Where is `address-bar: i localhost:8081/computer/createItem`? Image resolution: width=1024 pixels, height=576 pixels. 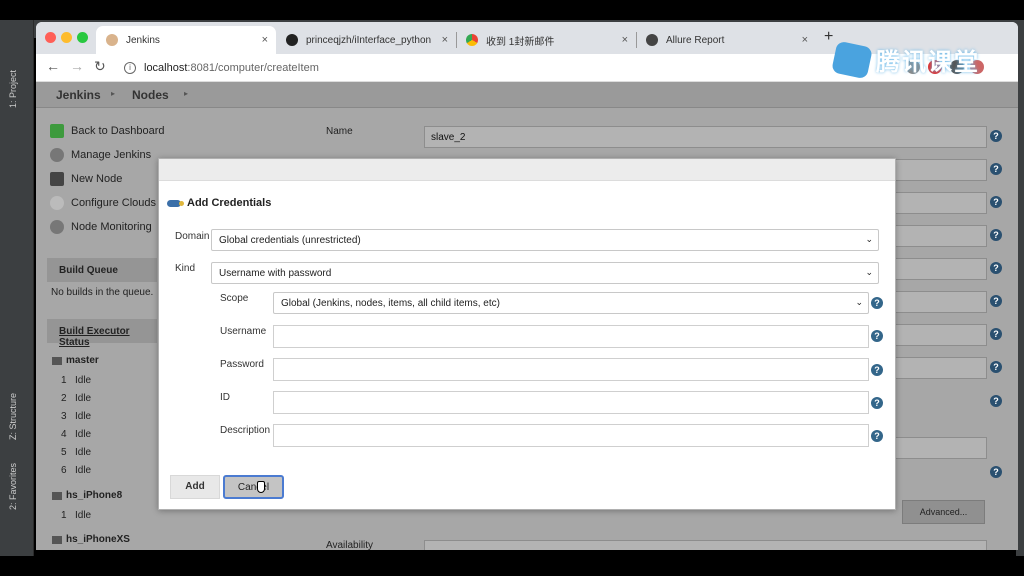
address-bar: i localhost:8081/computer/createItem is located at coordinates (221, 68).